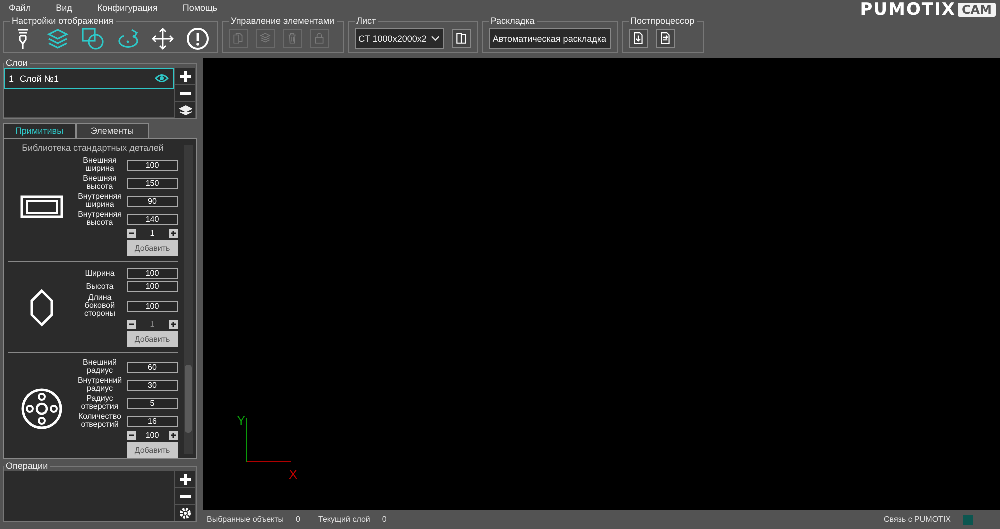 Image resolution: width=1000 pixels, height=529 pixels. I want to click on field-label: Длина боковой стороны, so click(100, 306).